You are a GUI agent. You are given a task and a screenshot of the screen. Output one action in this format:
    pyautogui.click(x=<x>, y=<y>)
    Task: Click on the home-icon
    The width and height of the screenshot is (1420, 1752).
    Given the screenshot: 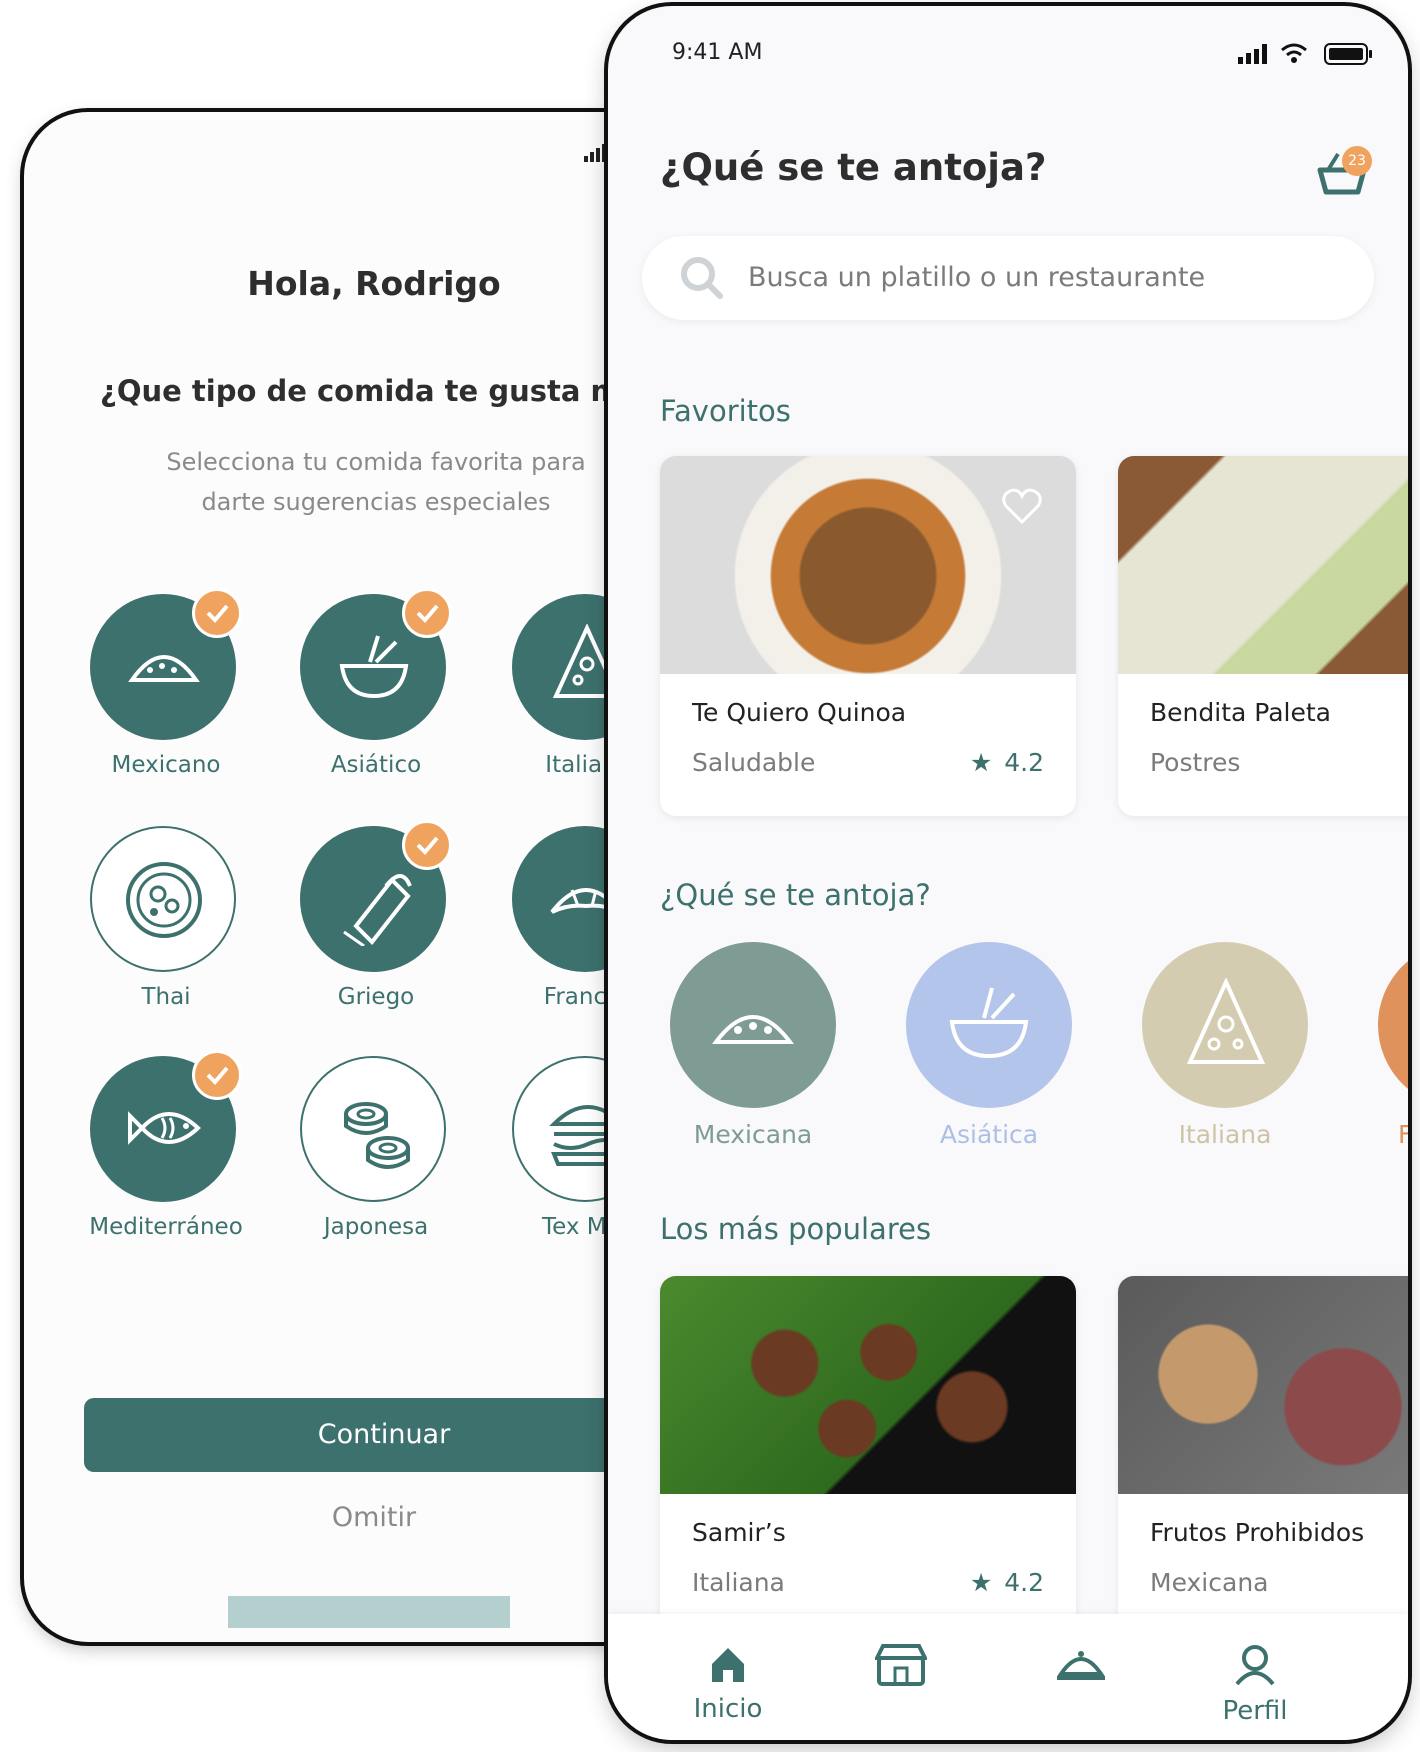 What is the action you would take?
    pyautogui.click(x=728, y=1665)
    